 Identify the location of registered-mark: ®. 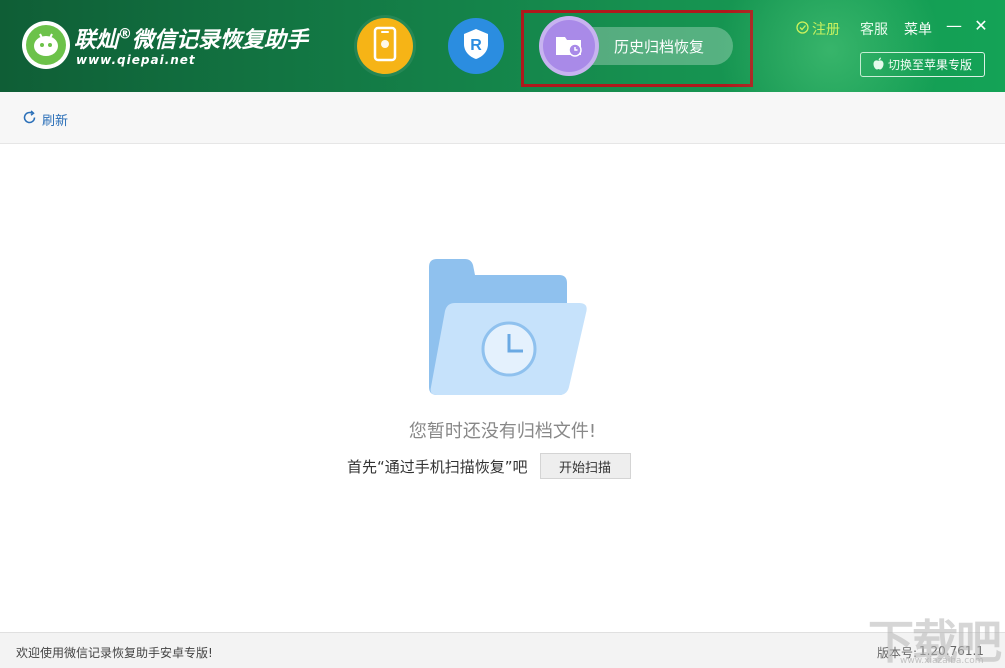
(125, 34).